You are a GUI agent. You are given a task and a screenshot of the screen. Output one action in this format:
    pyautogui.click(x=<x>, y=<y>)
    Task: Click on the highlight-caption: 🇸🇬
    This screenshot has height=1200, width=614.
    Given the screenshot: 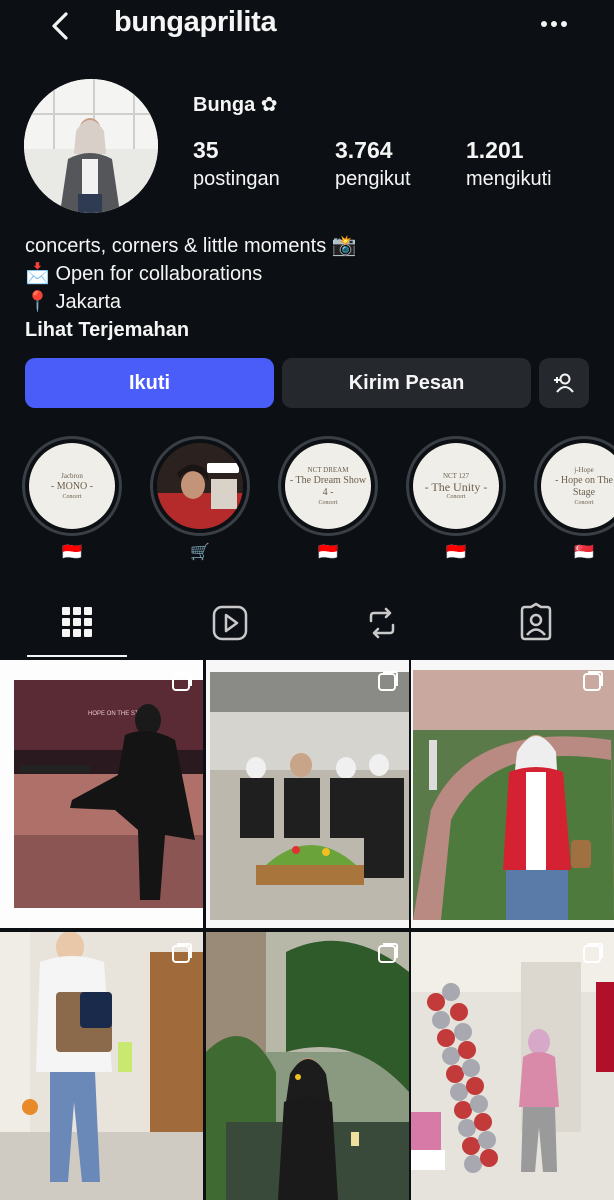 What is the action you would take?
    pyautogui.click(x=584, y=552)
    